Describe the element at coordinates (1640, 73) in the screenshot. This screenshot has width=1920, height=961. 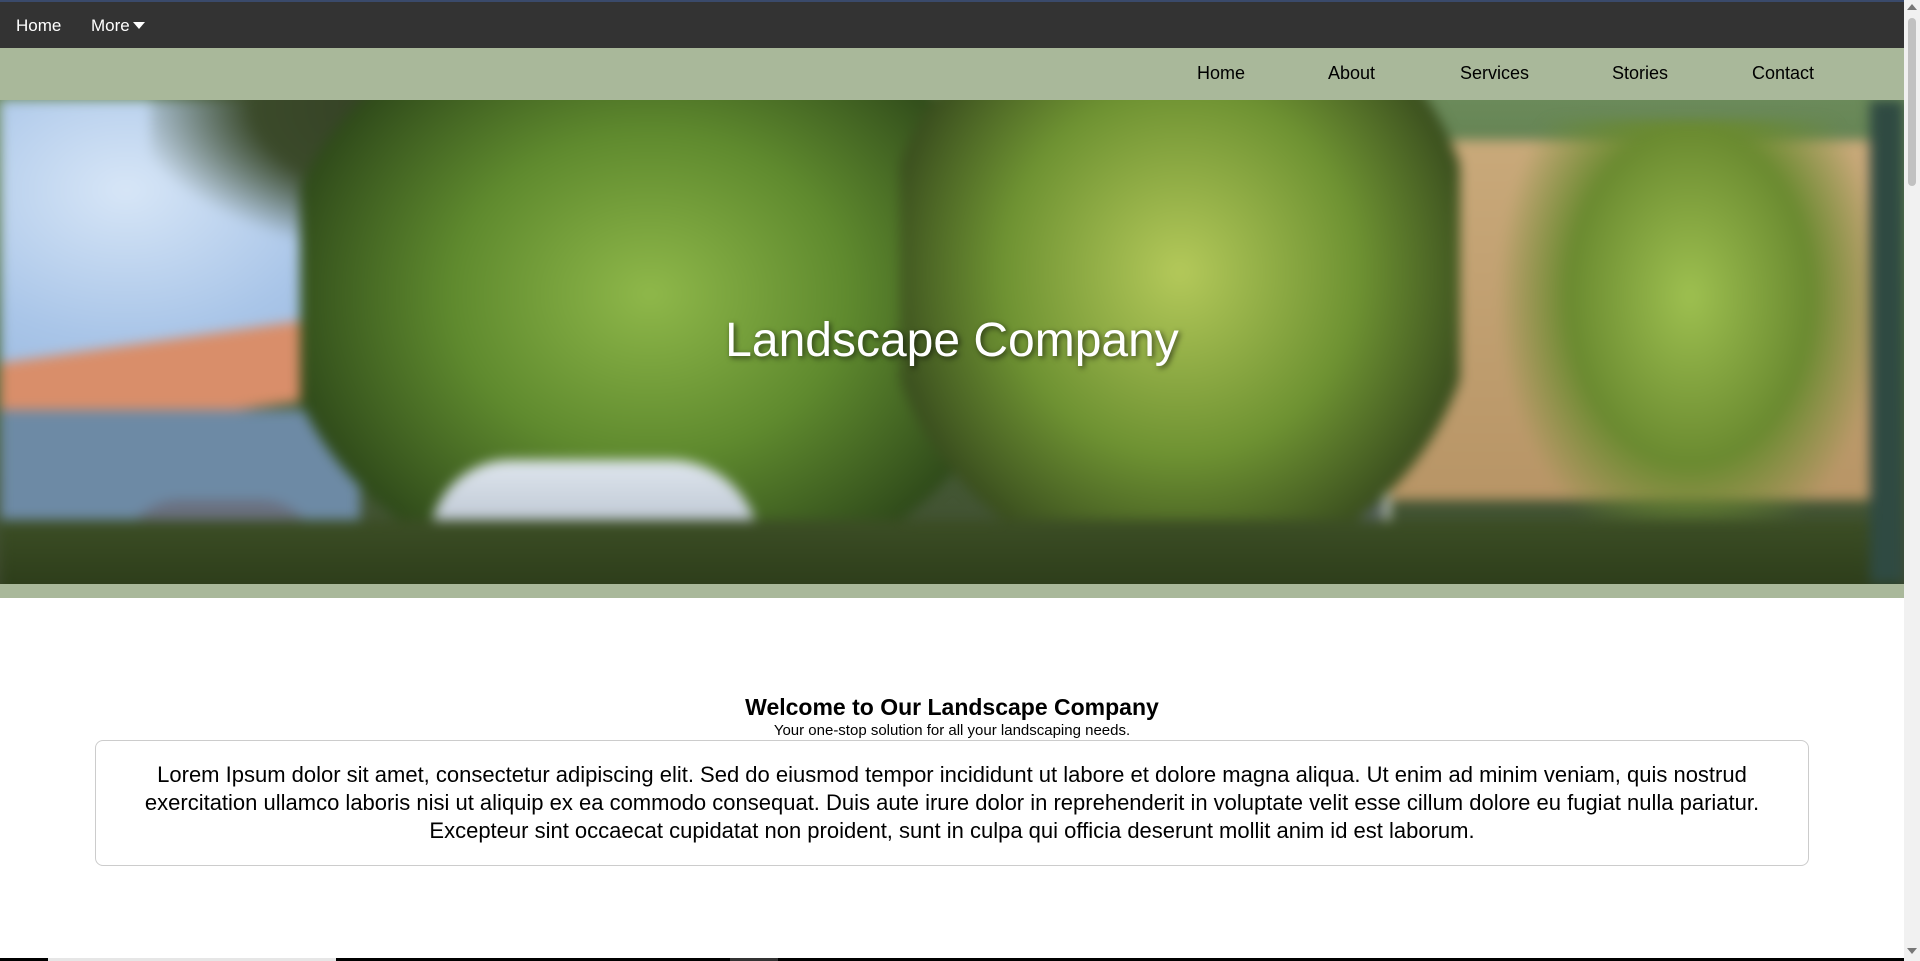
I see `nav-item-stories: Stories` at that location.